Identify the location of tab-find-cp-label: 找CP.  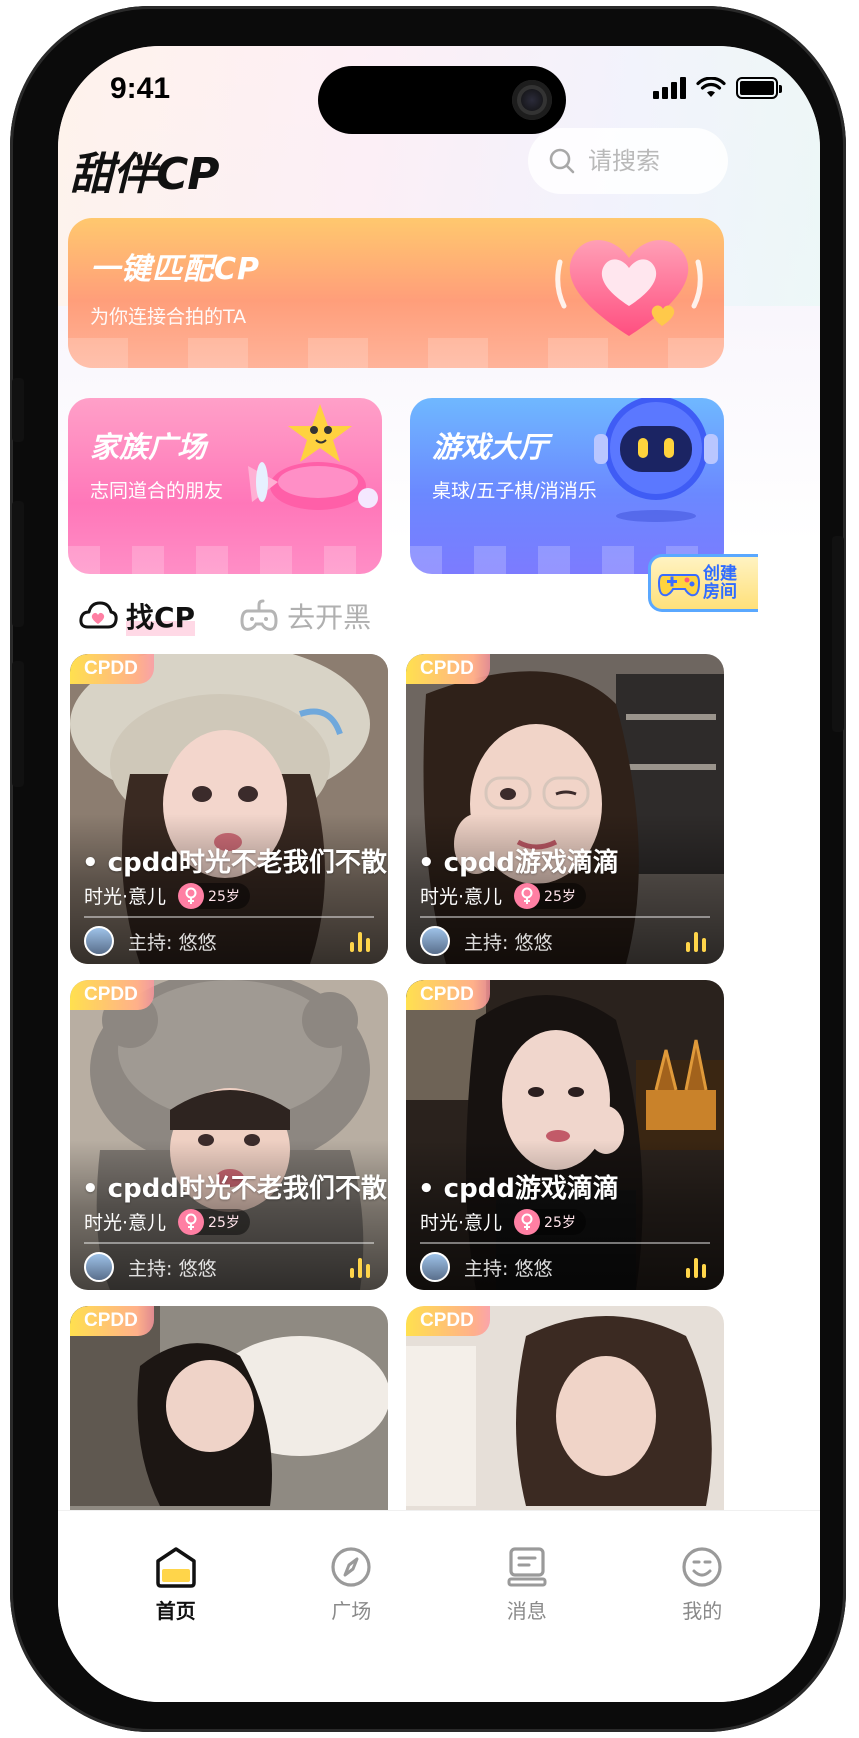
(161, 616).